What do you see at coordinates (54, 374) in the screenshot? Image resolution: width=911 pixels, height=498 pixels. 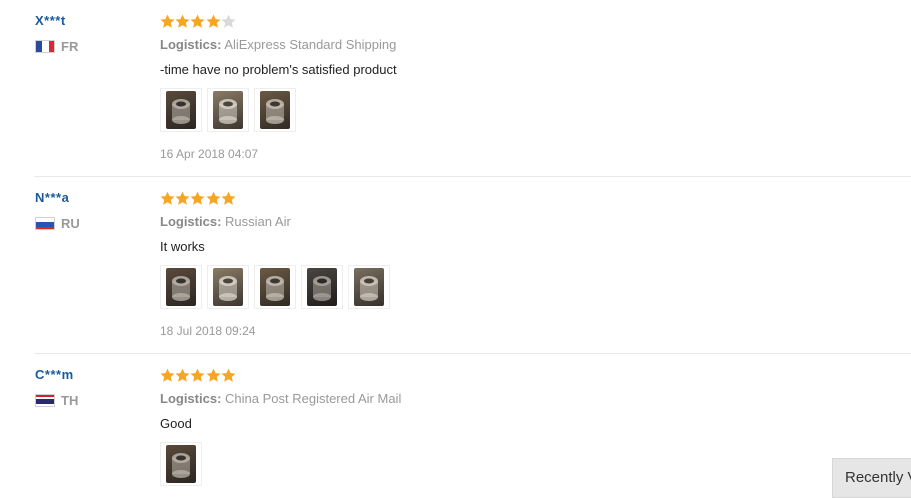 I see `reviewer-name: C***m` at bounding box center [54, 374].